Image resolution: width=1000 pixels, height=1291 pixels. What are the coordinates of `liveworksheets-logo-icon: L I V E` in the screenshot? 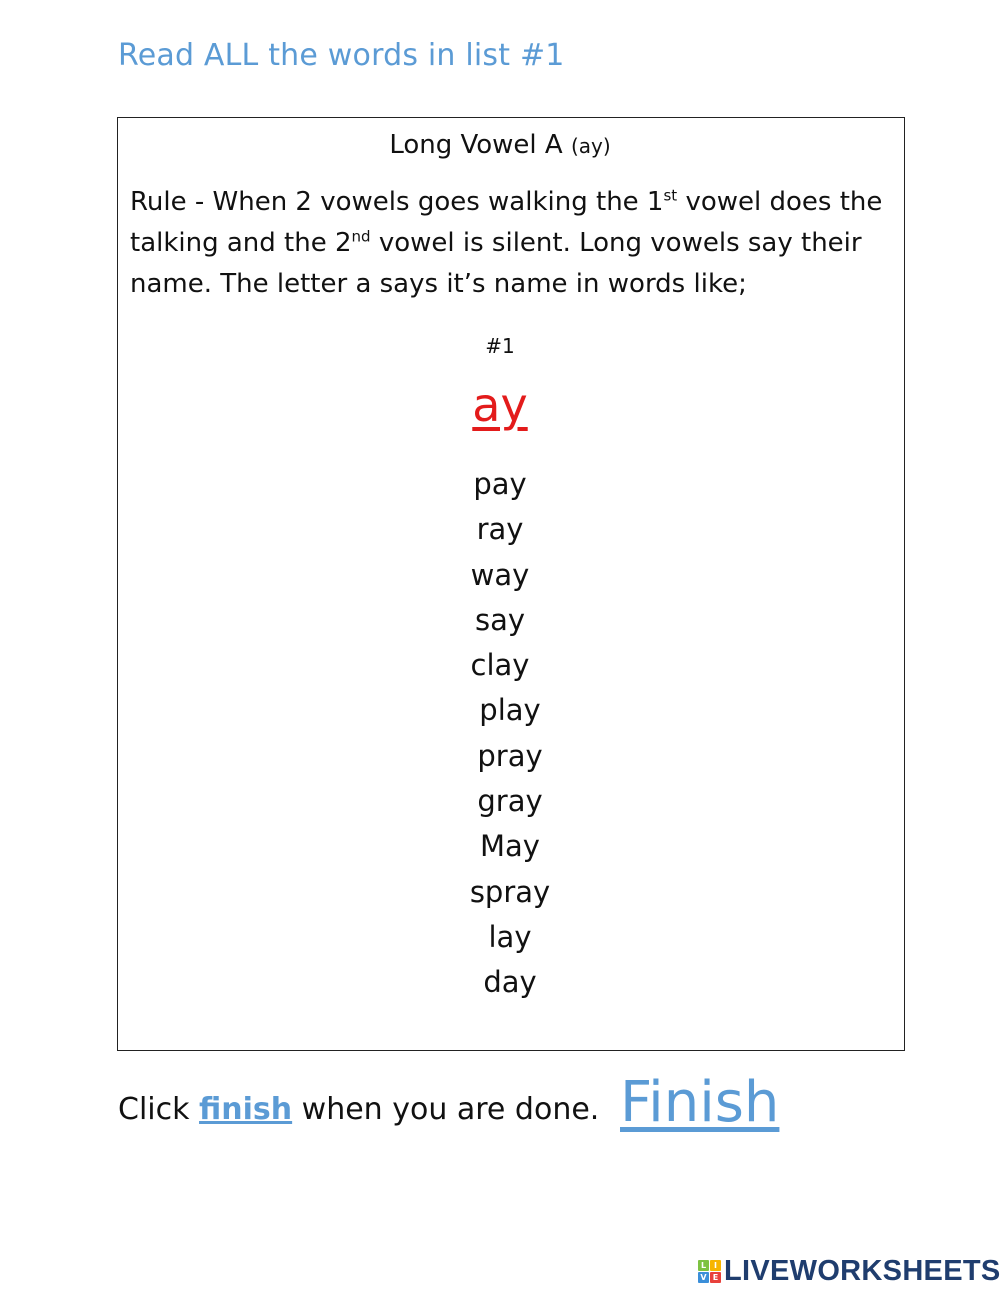 It's located at (709, 1271).